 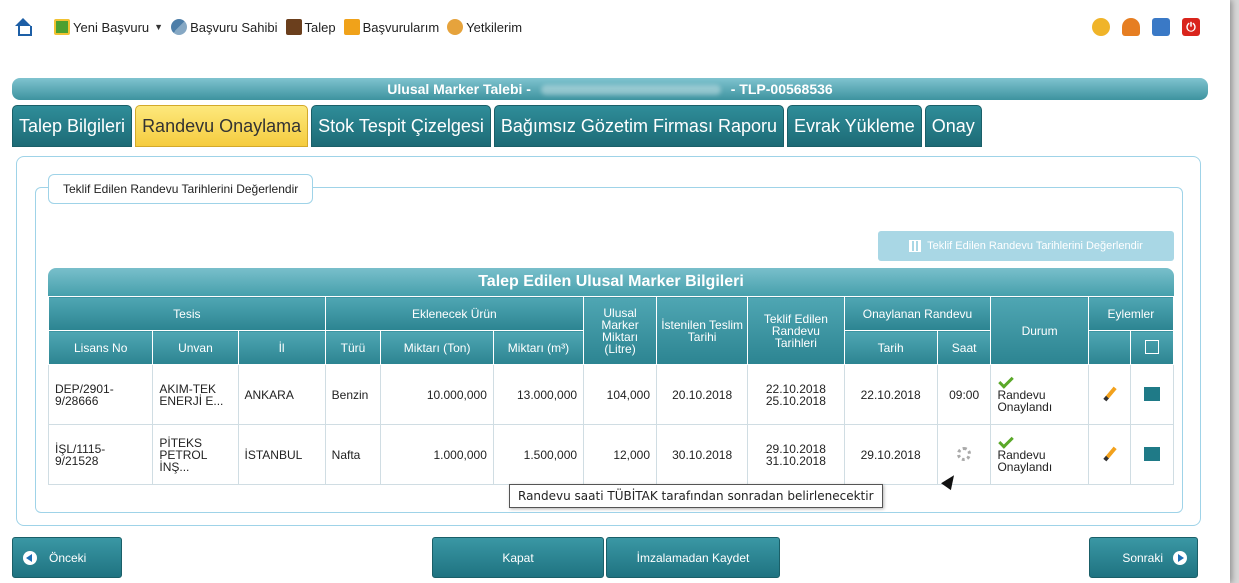 What do you see at coordinates (917, 313) in the screenshot?
I see `header-onaylanan: Onaylanan Randevu` at bounding box center [917, 313].